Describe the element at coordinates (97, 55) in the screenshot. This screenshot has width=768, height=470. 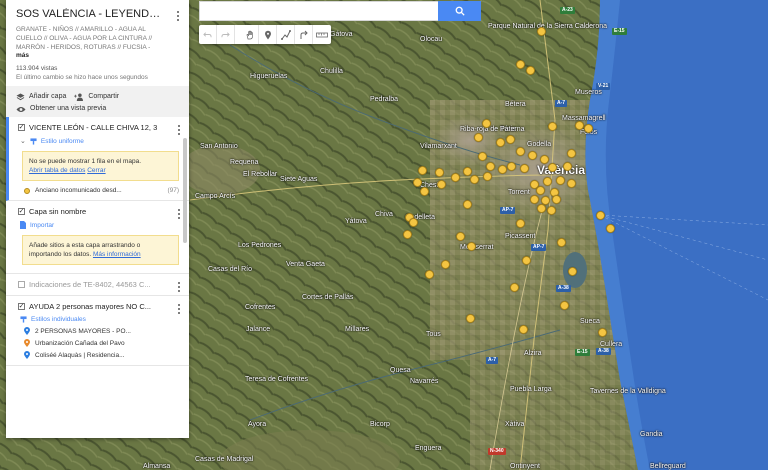
I see `more-link: más` at that location.